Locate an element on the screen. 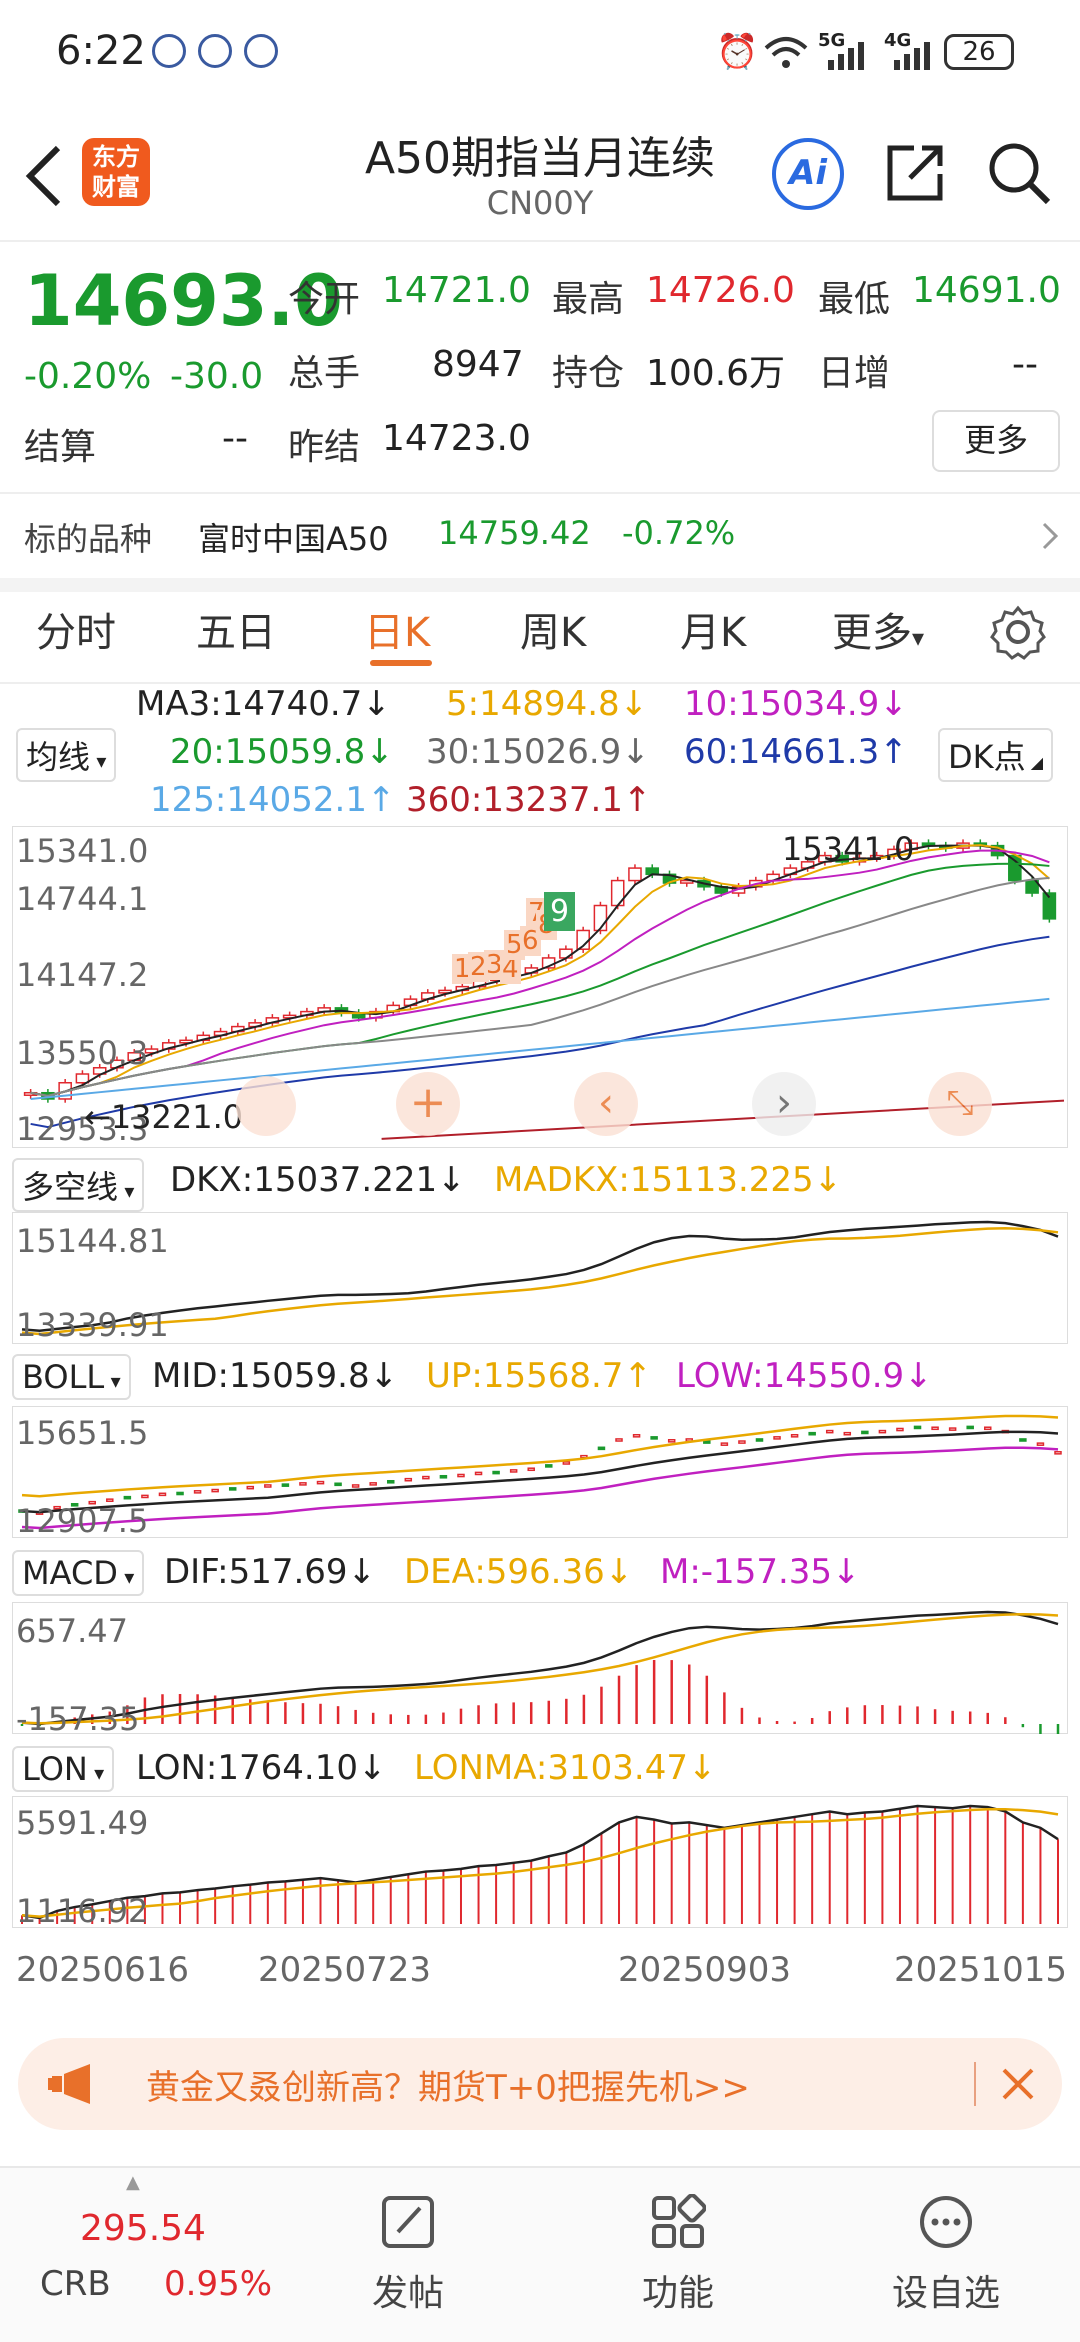 Image resolution: width=1080 pixels, height=2342 pixels. post-label: 发帖 is located at coordinates (407, 2293).